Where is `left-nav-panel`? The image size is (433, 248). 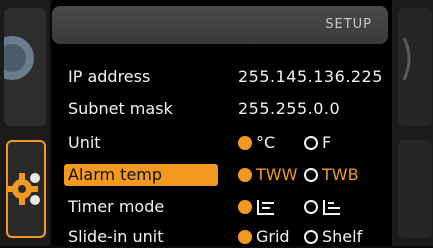
left-nav-panel is located at coordinates (25, 123).